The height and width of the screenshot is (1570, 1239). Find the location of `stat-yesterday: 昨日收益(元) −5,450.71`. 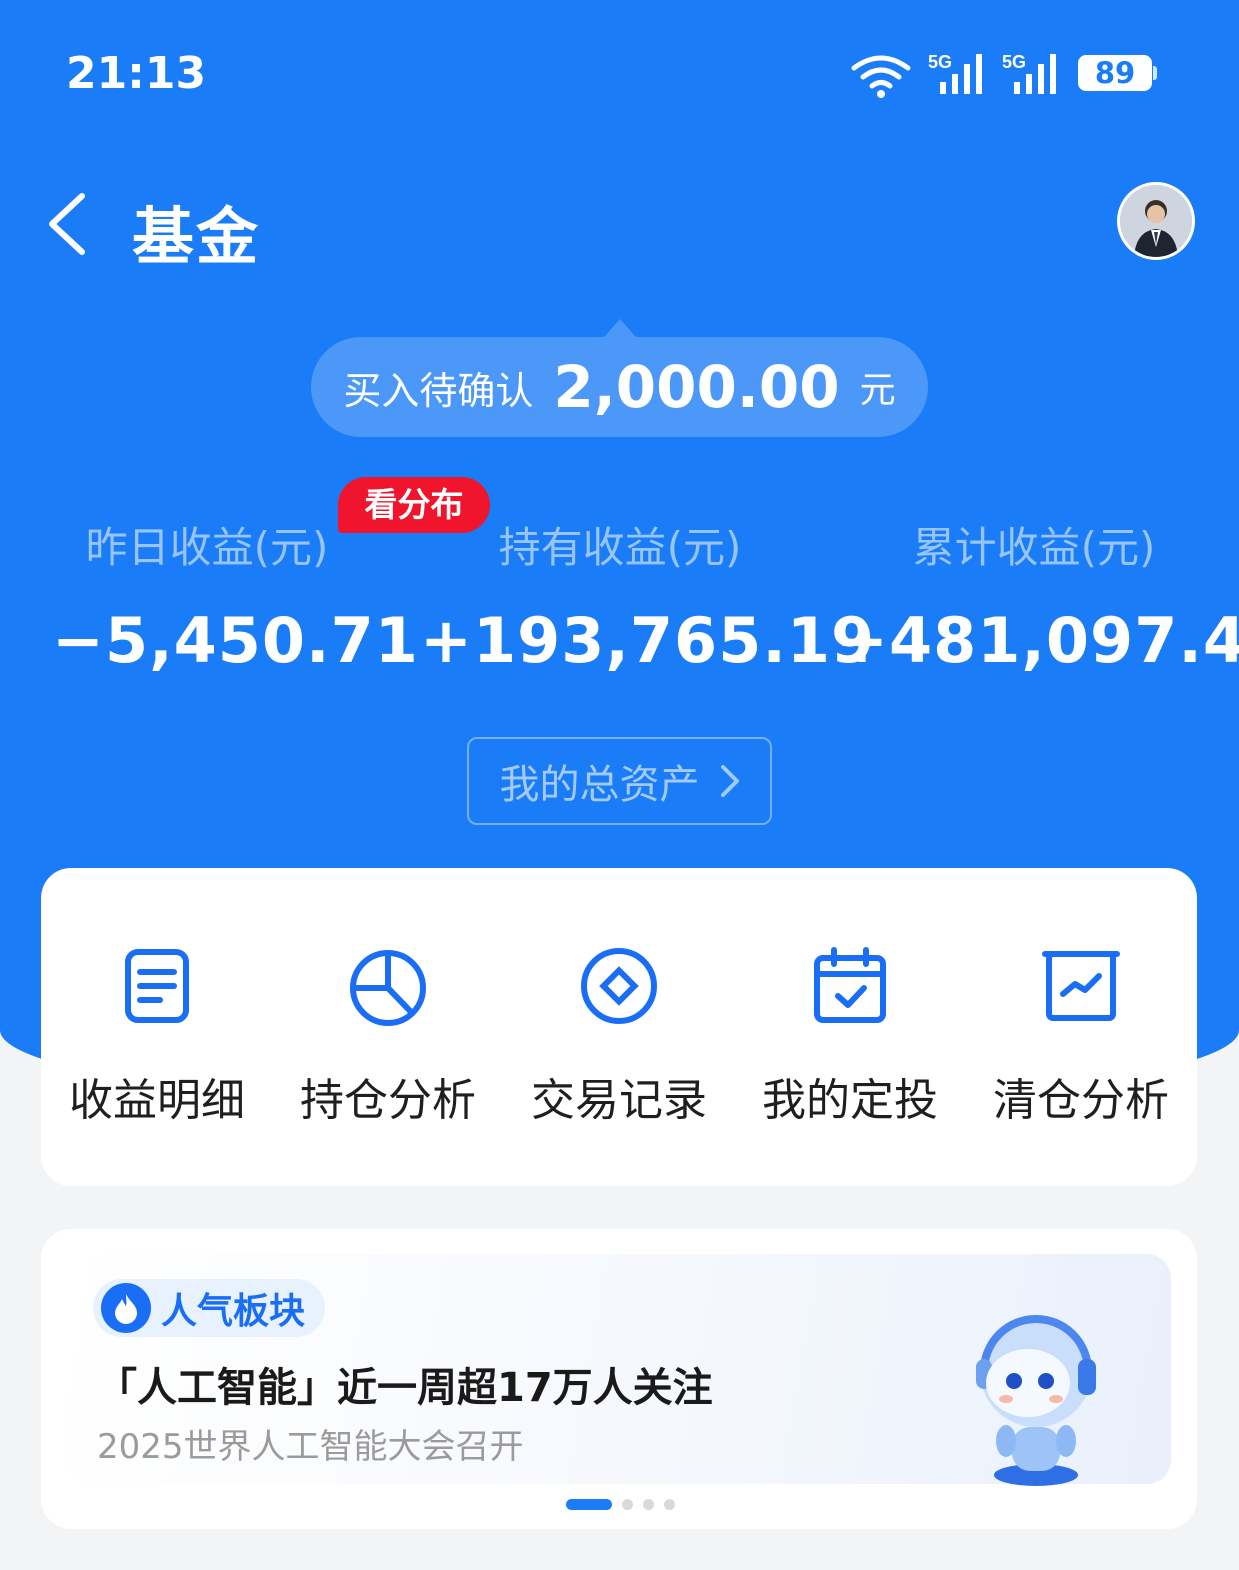

stat-yesterday: 昨日收益(元) −5,450.71 is located at coordinates (235, 597).